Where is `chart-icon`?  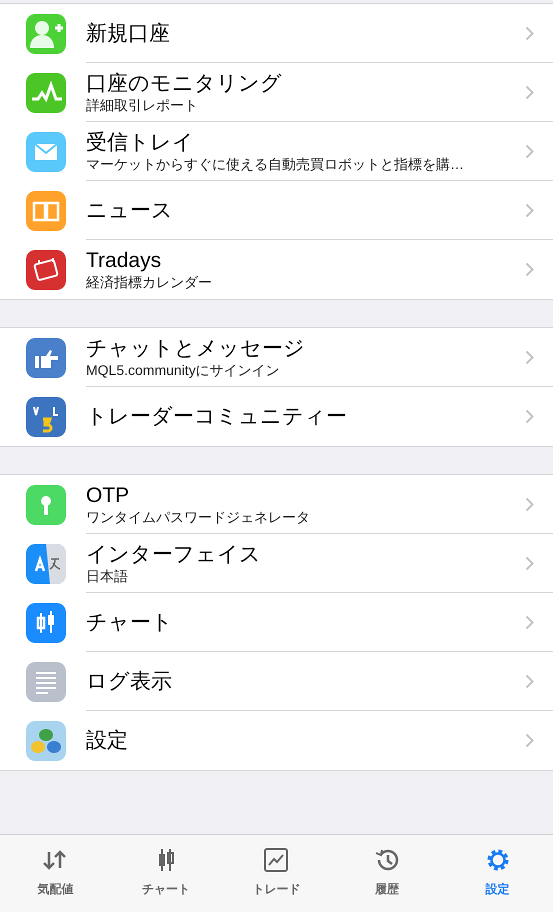 chart-icon is located at coordinates (276, 860).